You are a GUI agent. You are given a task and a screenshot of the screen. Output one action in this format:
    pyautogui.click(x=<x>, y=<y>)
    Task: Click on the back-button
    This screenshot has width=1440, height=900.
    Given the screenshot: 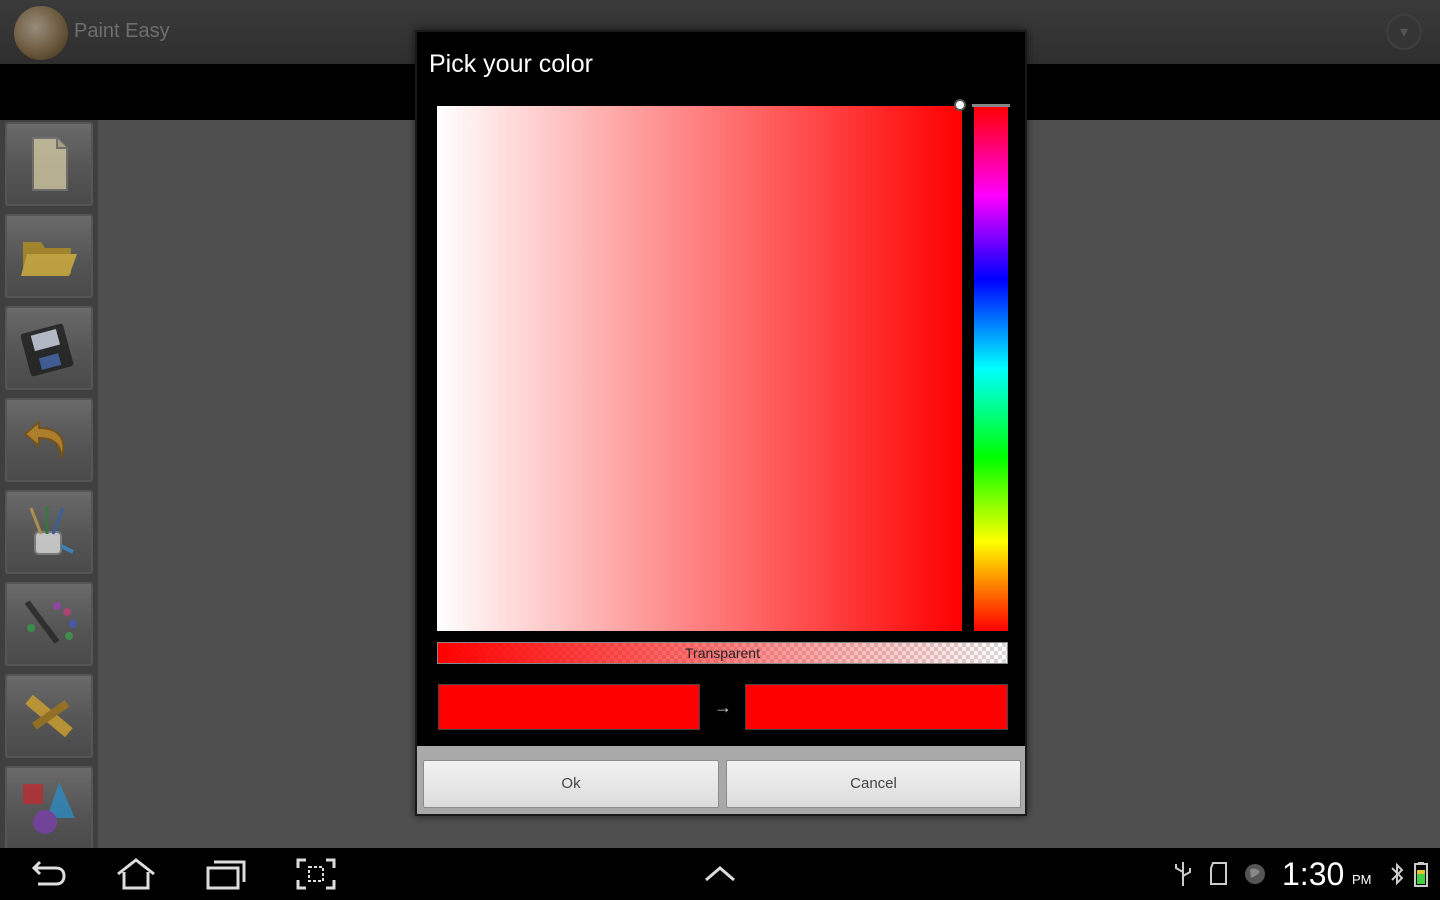 What is the action you would take?
    pyautogui.click(x=48, y=874)
    